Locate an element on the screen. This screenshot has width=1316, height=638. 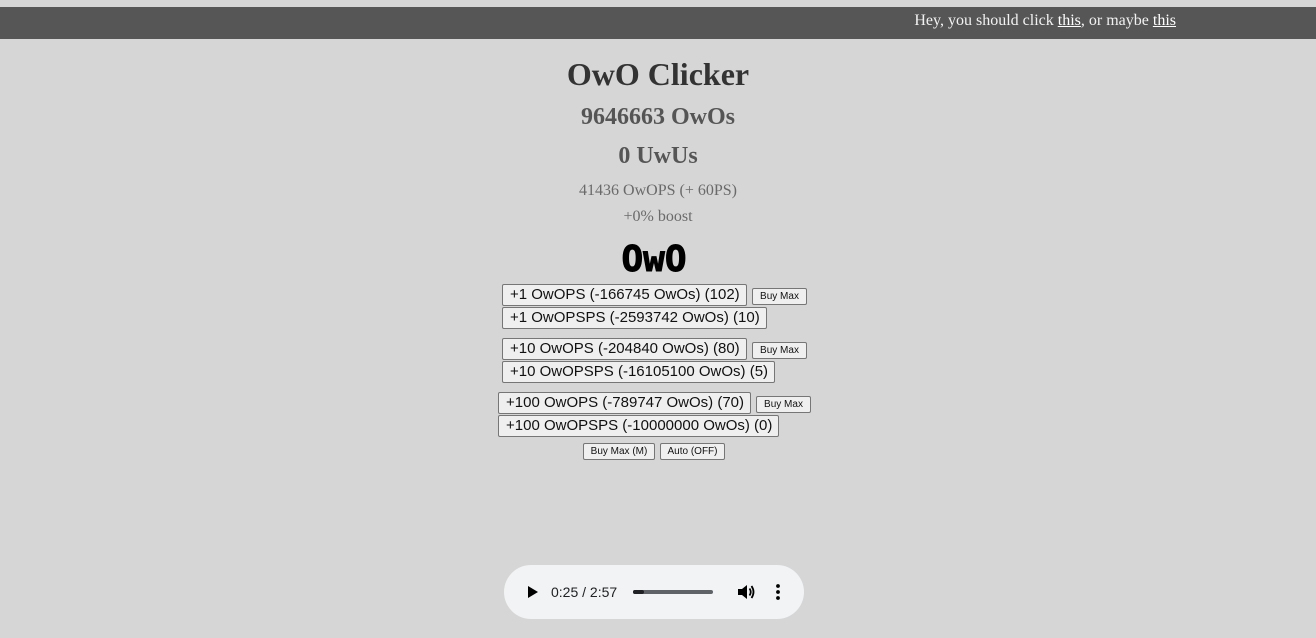
auto-toggle-button: Auto (OFF) is located at coordinates (692, 451).